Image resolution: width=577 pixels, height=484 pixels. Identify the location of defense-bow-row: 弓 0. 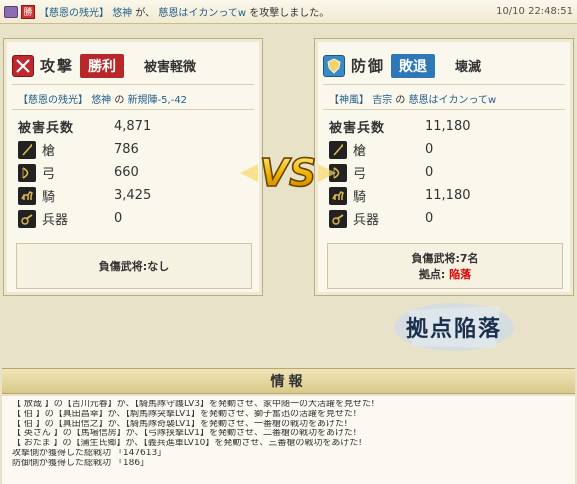
(445, 172).